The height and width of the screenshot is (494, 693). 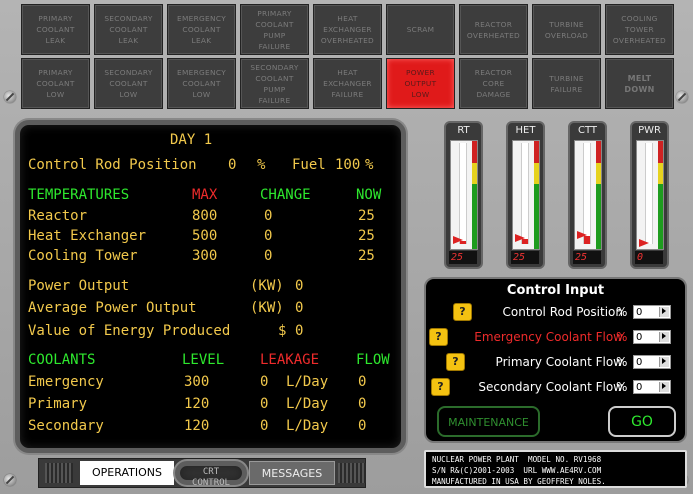 What do you see at coordinates (274, 29) in the screenshot?
I see `alarm-tile: PRIMARY COOLANT PUMP FAILURE` at bounding box center [274, 29].